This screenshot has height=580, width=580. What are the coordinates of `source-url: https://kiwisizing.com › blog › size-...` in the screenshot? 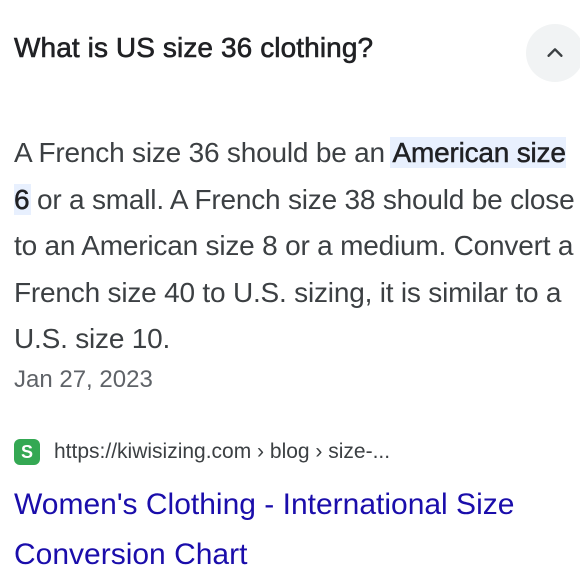 It's located at (222, 452).